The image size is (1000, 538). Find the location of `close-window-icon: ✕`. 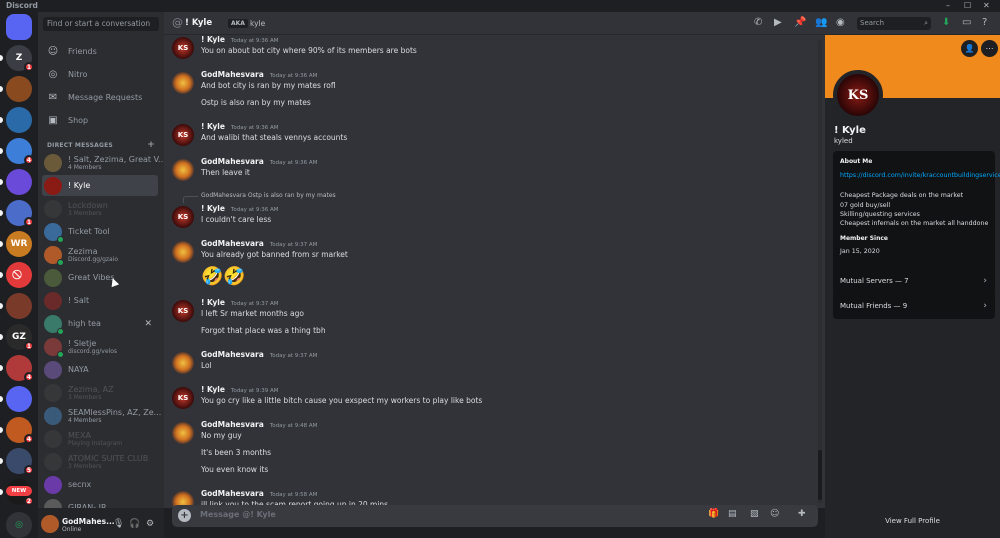

close-window-icon: ✕ is located at coordinates (986, 6).